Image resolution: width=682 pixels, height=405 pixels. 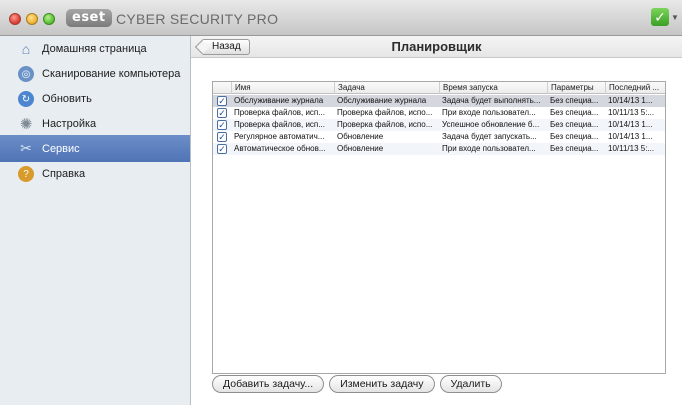 I want to click on zoom-window-button, so click(x=49, y=19).